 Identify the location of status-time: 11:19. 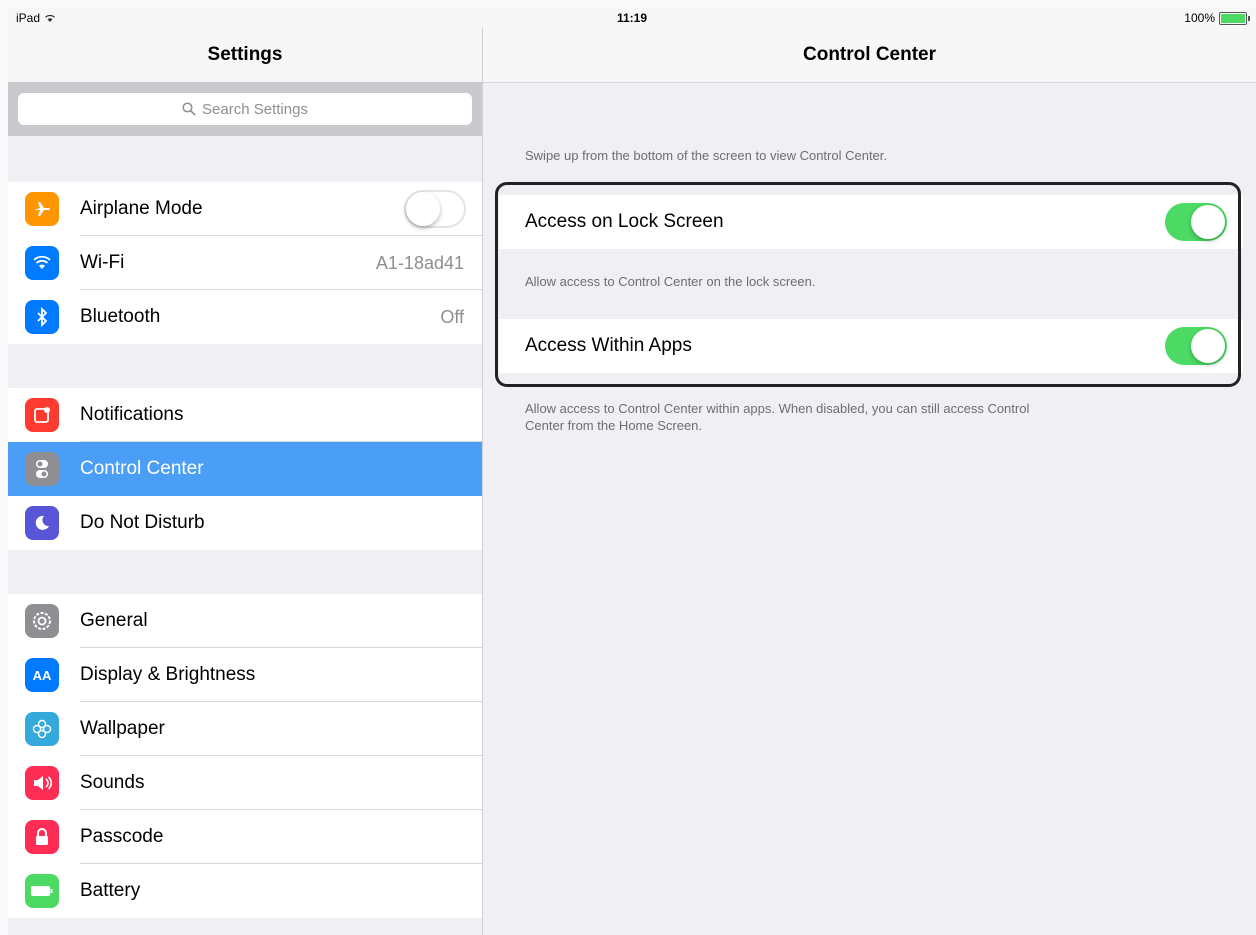
(632, 18).